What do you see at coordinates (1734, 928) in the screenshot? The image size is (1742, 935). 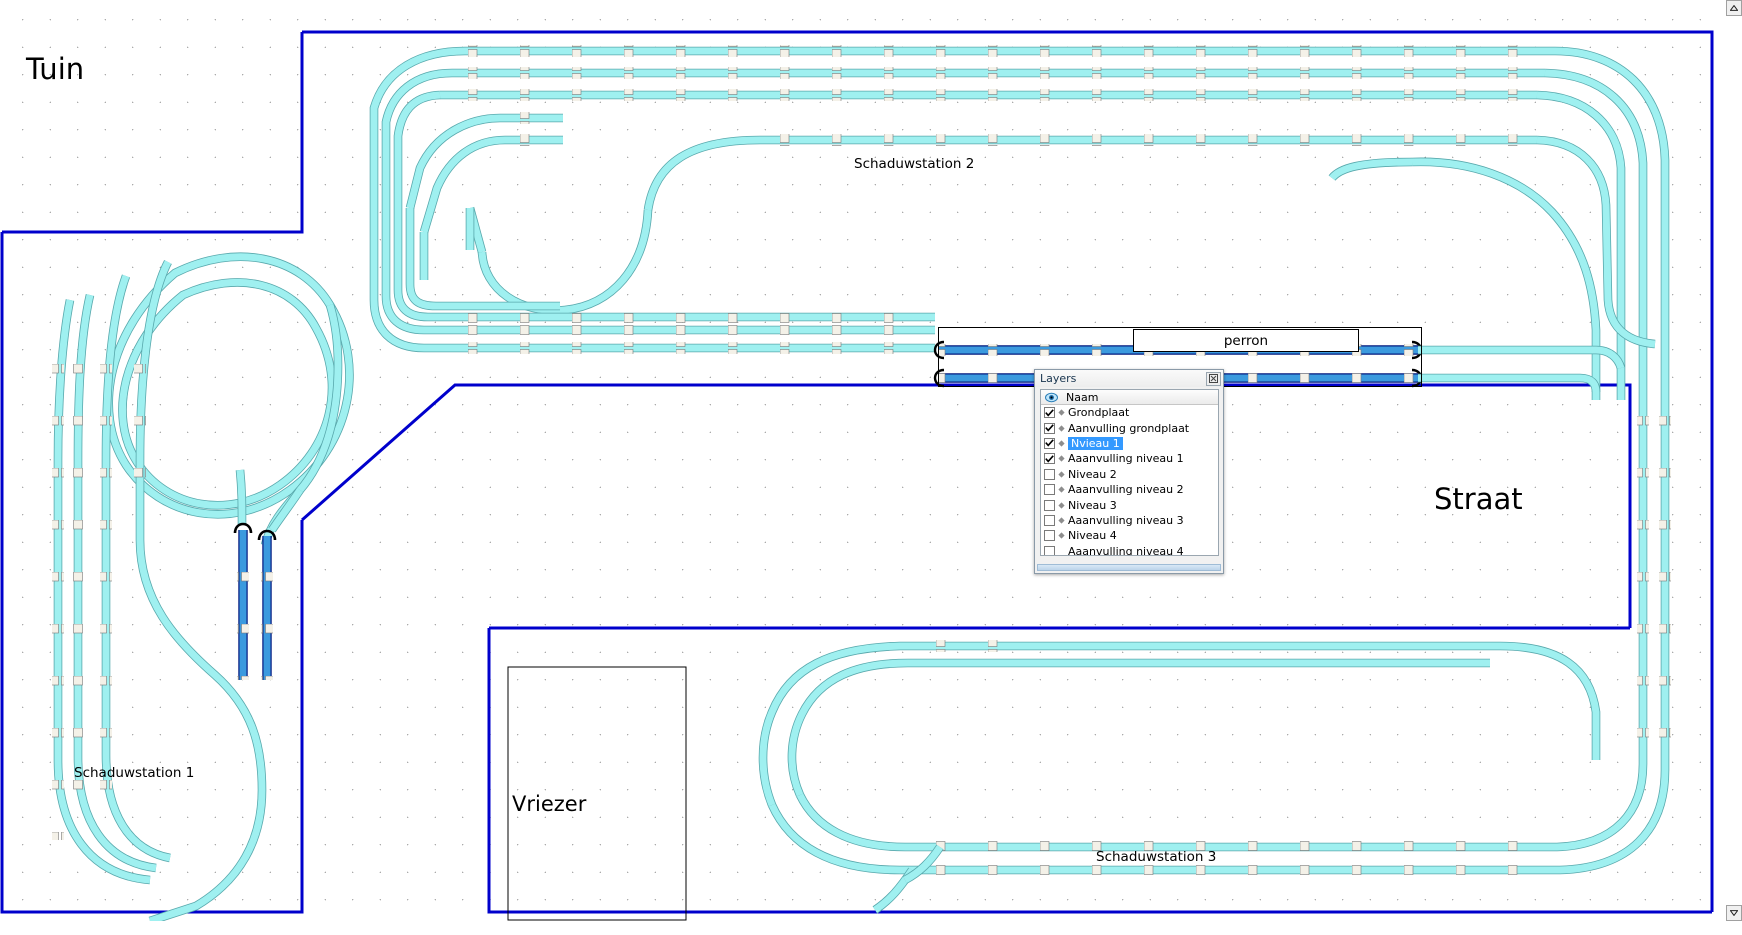 I see `scrollbar-corner` at bounding box center [1734, 928].